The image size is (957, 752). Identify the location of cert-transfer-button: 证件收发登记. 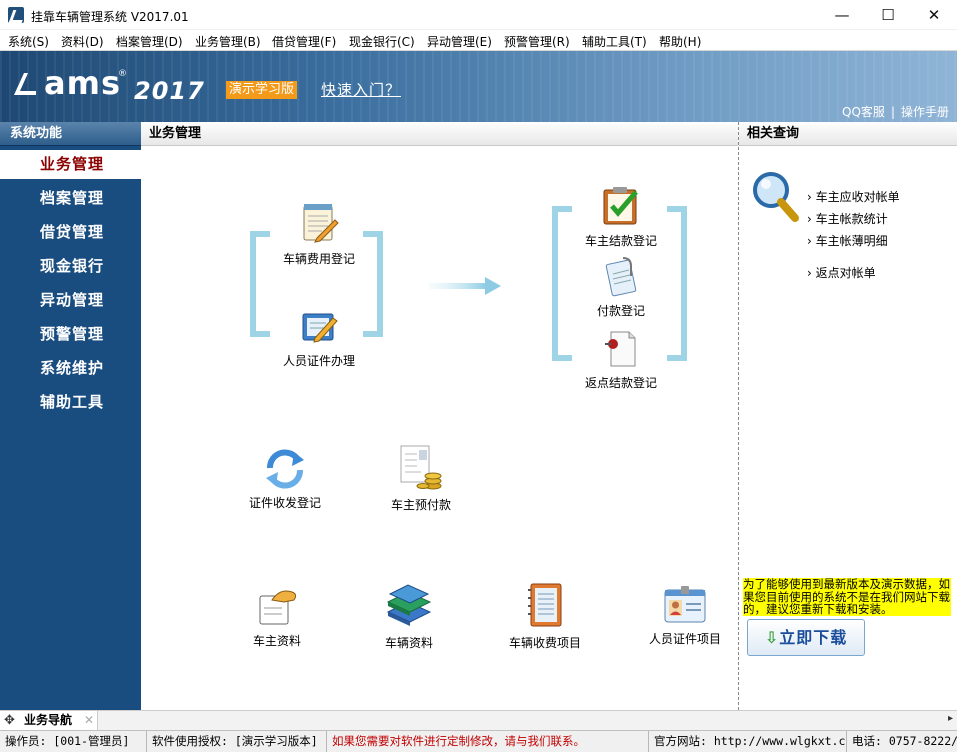
(285, 478).